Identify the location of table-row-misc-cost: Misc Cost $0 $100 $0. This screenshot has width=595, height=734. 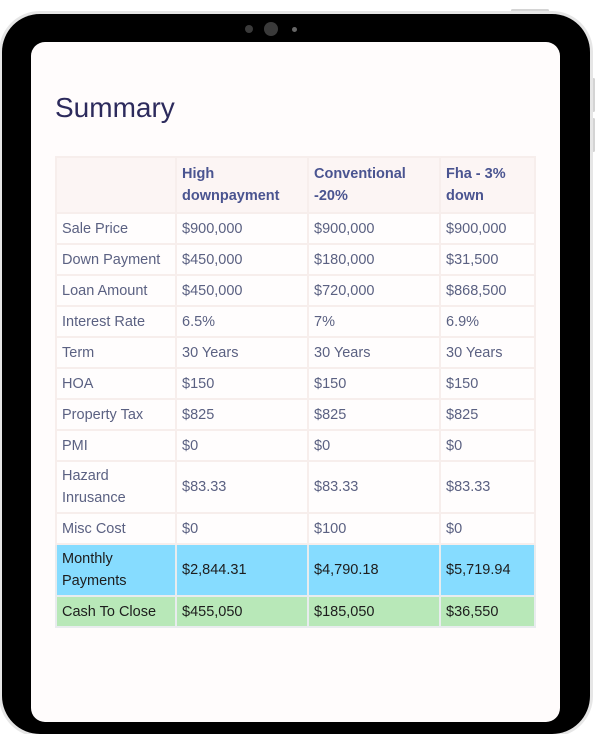
(295, 528).